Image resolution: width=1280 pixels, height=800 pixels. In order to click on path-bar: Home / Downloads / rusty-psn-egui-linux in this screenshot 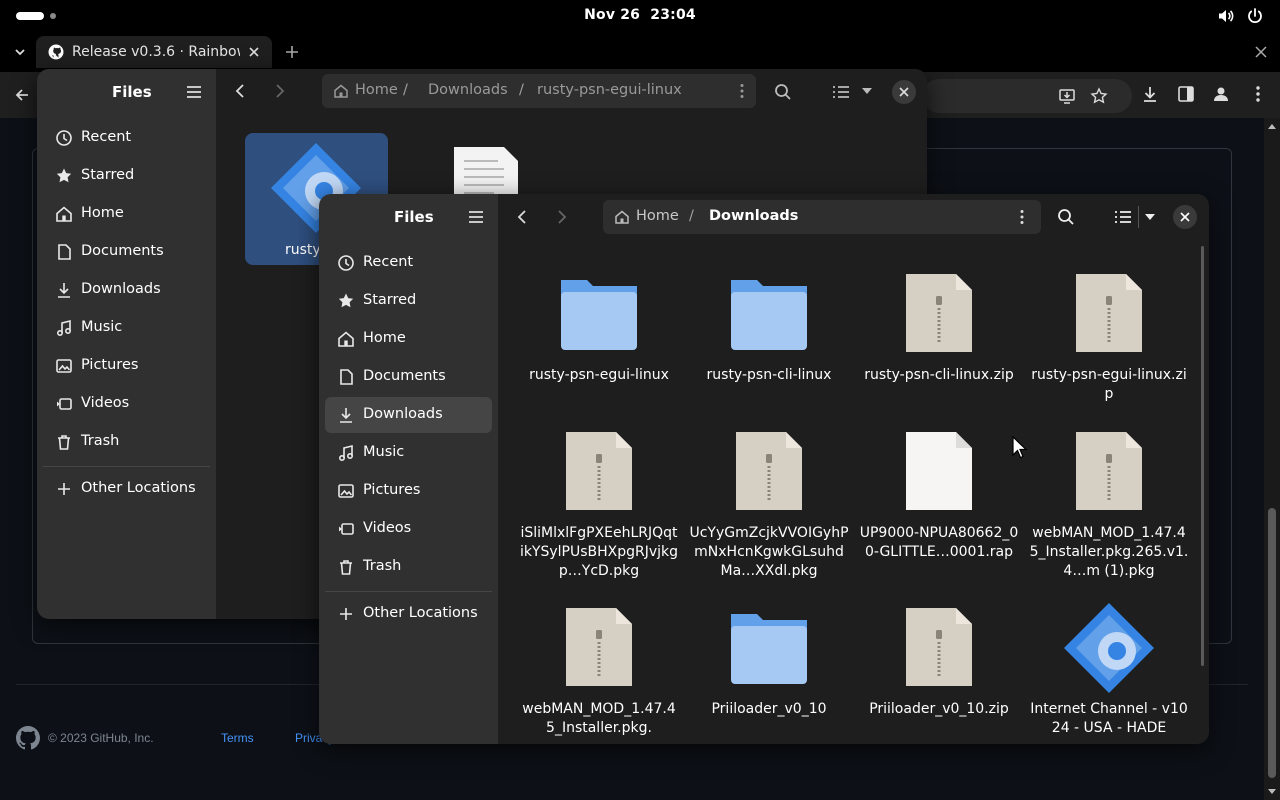, I will do `click(539, 91)`.